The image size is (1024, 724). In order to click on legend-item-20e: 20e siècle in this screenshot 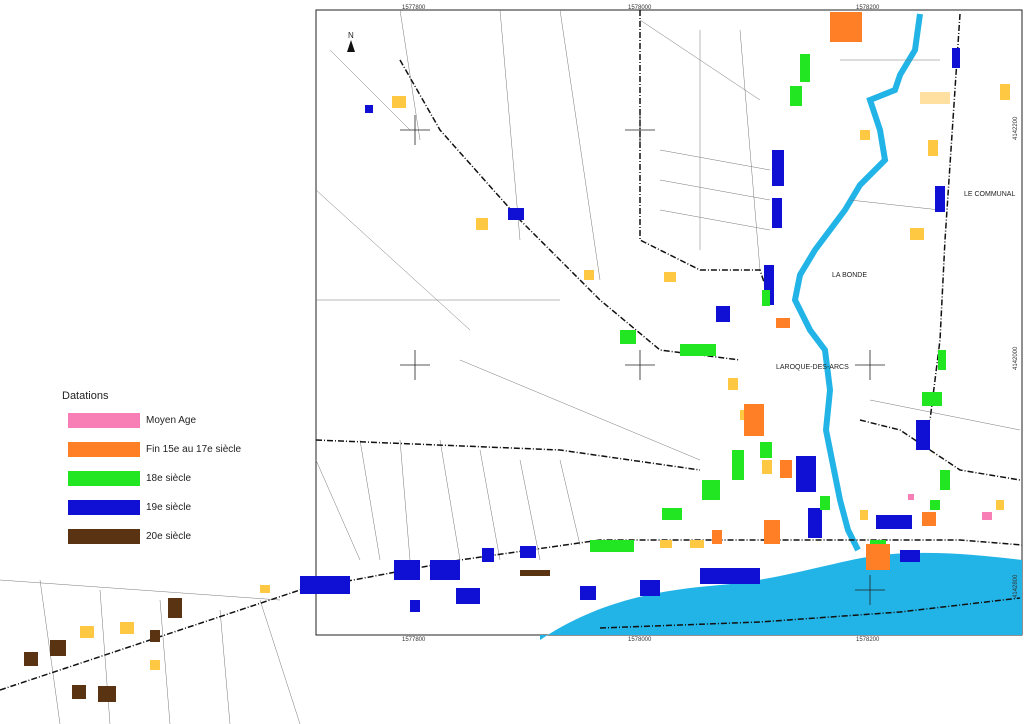, I will do `click(162, 536)`.